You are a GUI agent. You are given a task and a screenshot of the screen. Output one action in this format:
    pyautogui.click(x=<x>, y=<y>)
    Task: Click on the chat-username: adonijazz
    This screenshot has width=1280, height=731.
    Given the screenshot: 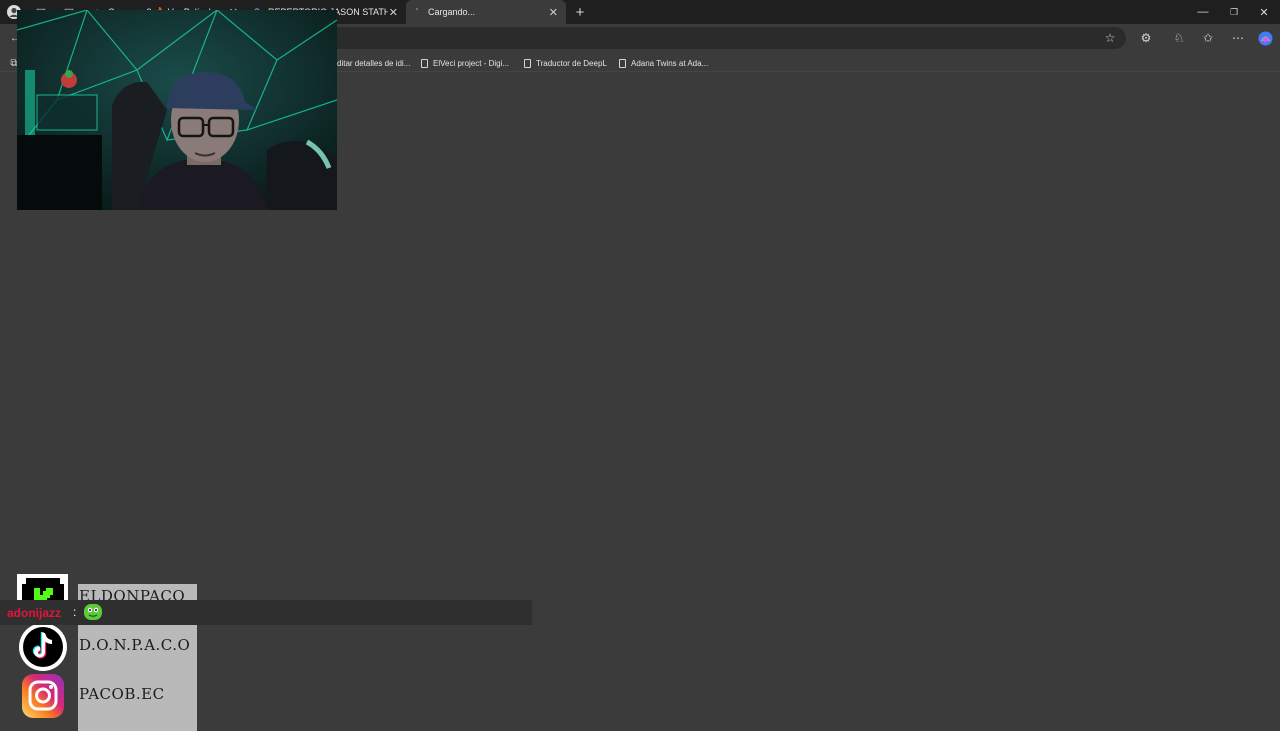 What is the action you would take?
    pyautogui.click(x=34, y=613)
    